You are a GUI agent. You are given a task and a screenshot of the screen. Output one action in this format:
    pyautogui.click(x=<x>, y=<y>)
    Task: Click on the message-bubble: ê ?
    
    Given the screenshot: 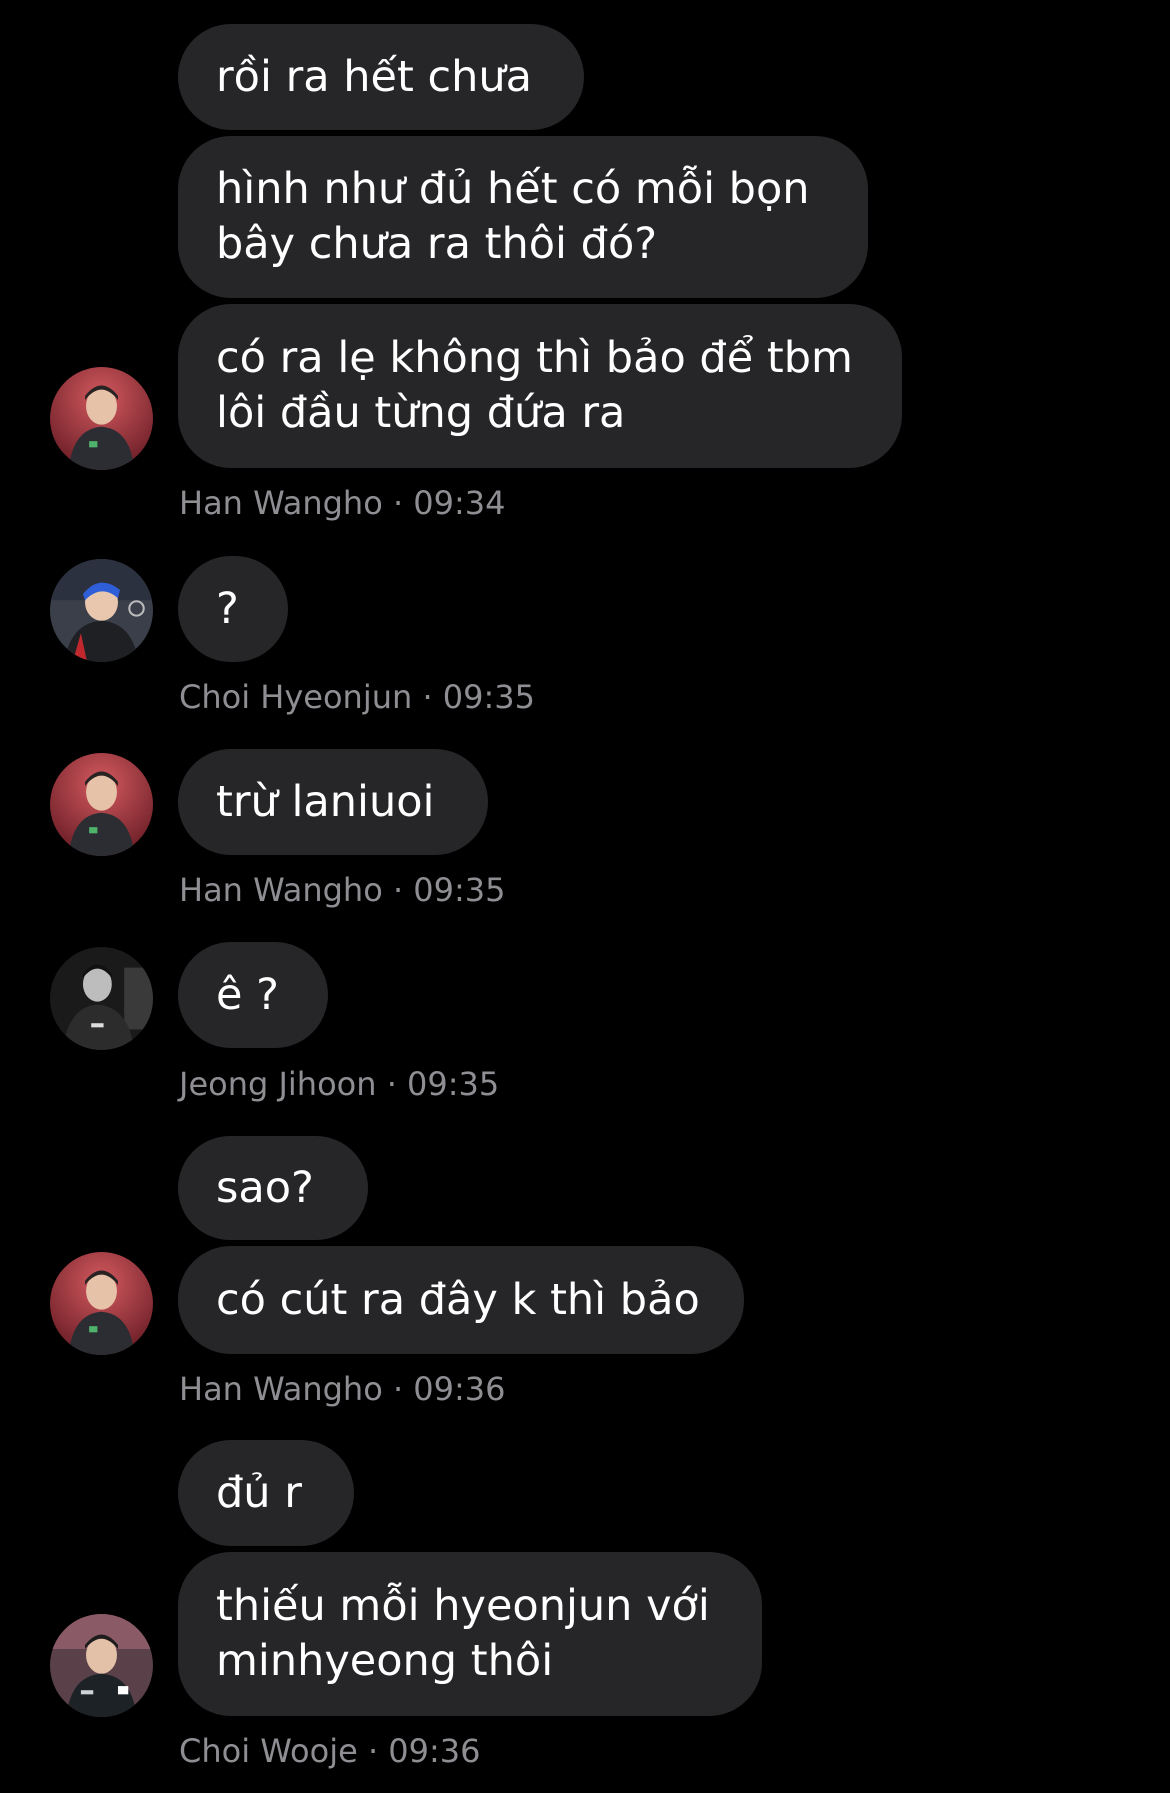 What is the action you would take?
    pyautogui.click(x=253, y=995)
    